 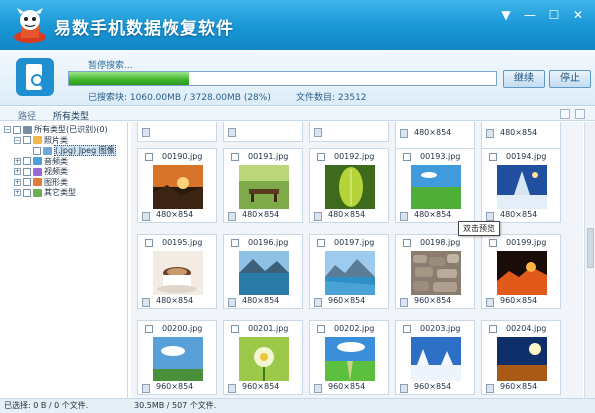 I want to click on tree-item: + 其它类型, so click(x=45, y=192).